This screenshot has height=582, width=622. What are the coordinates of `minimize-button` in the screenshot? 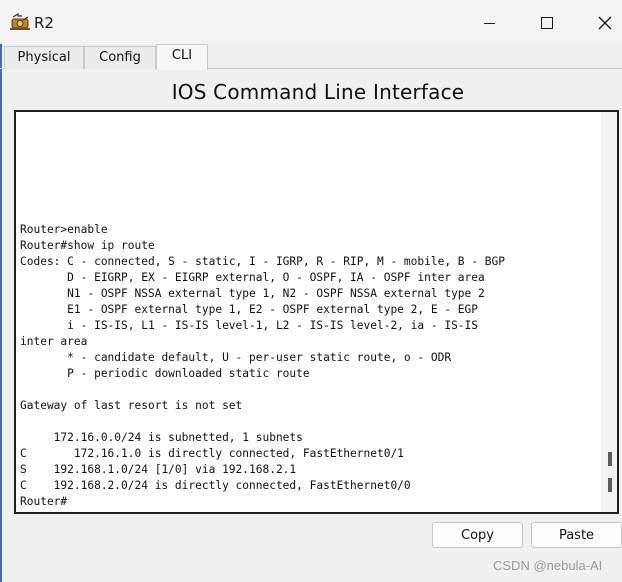 It's located at (489, 23).